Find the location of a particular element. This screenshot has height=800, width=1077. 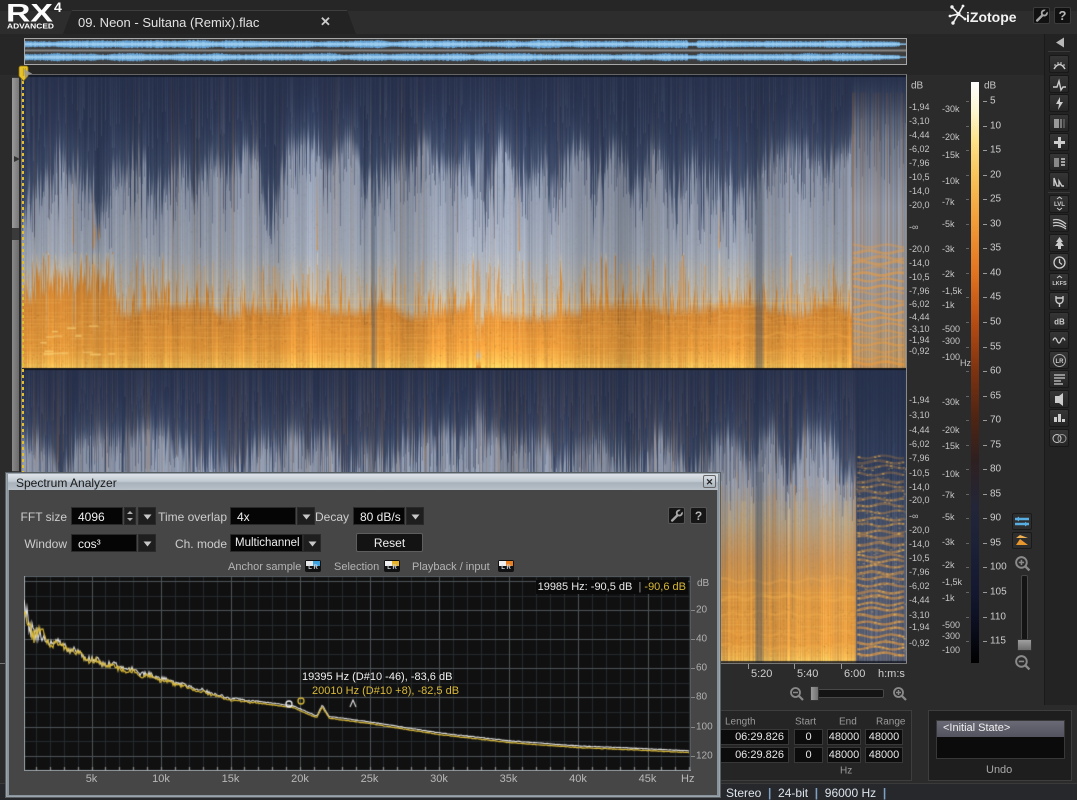

svg-text: ADVANCED is located at coordinates (31, 26).